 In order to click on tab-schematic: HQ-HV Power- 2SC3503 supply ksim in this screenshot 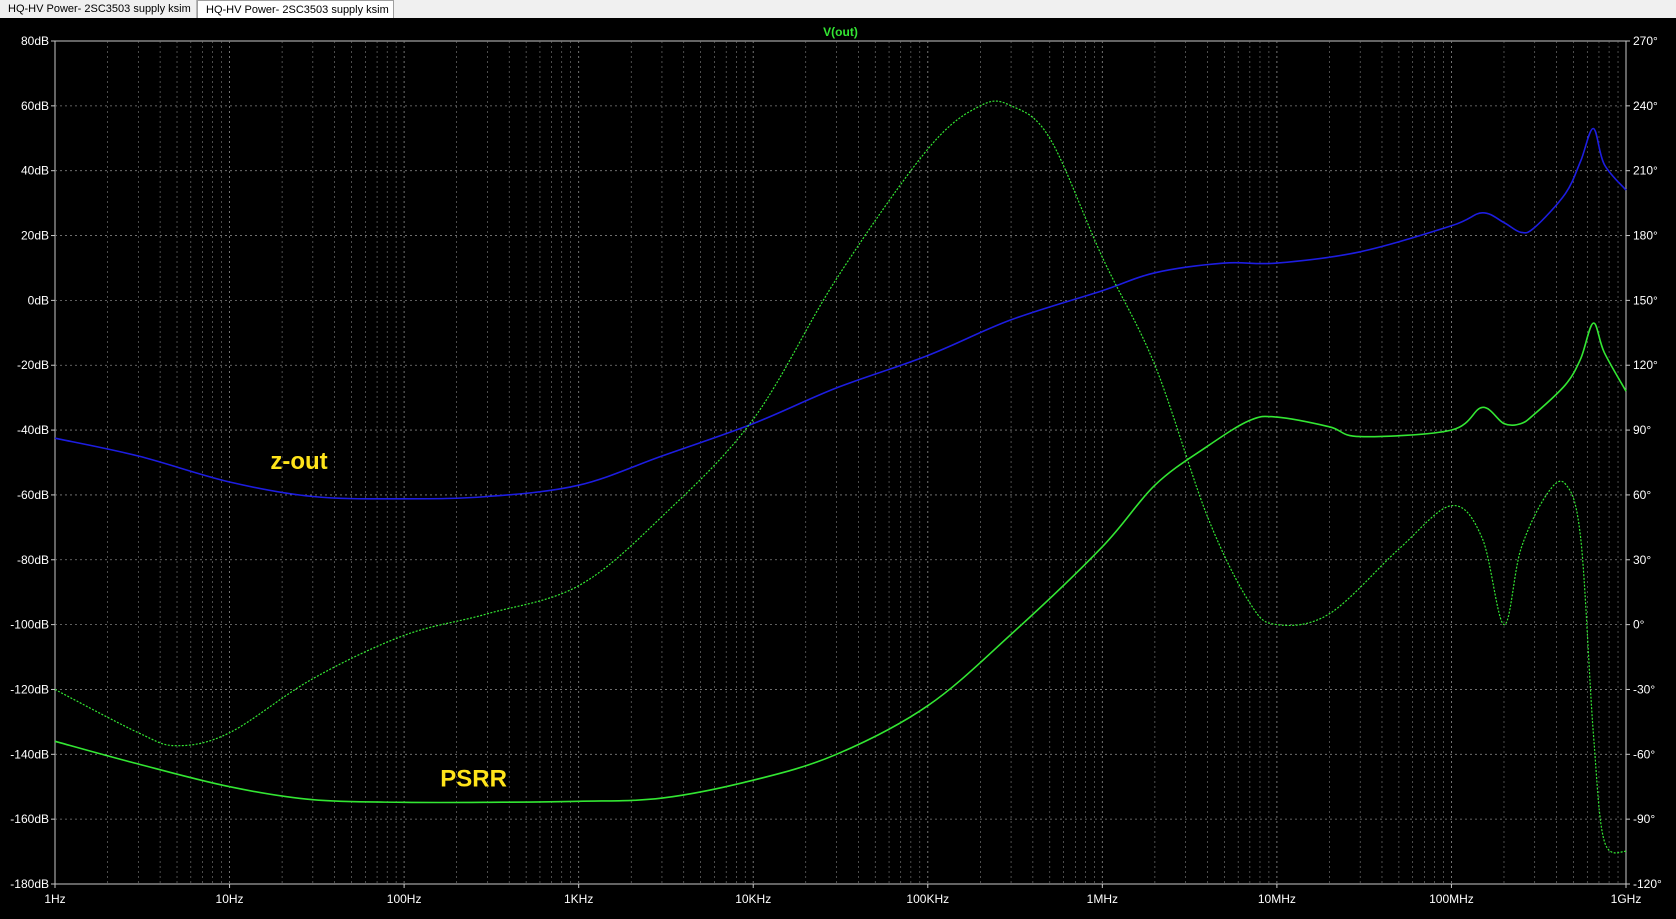, I will do `click(98, 9)`.